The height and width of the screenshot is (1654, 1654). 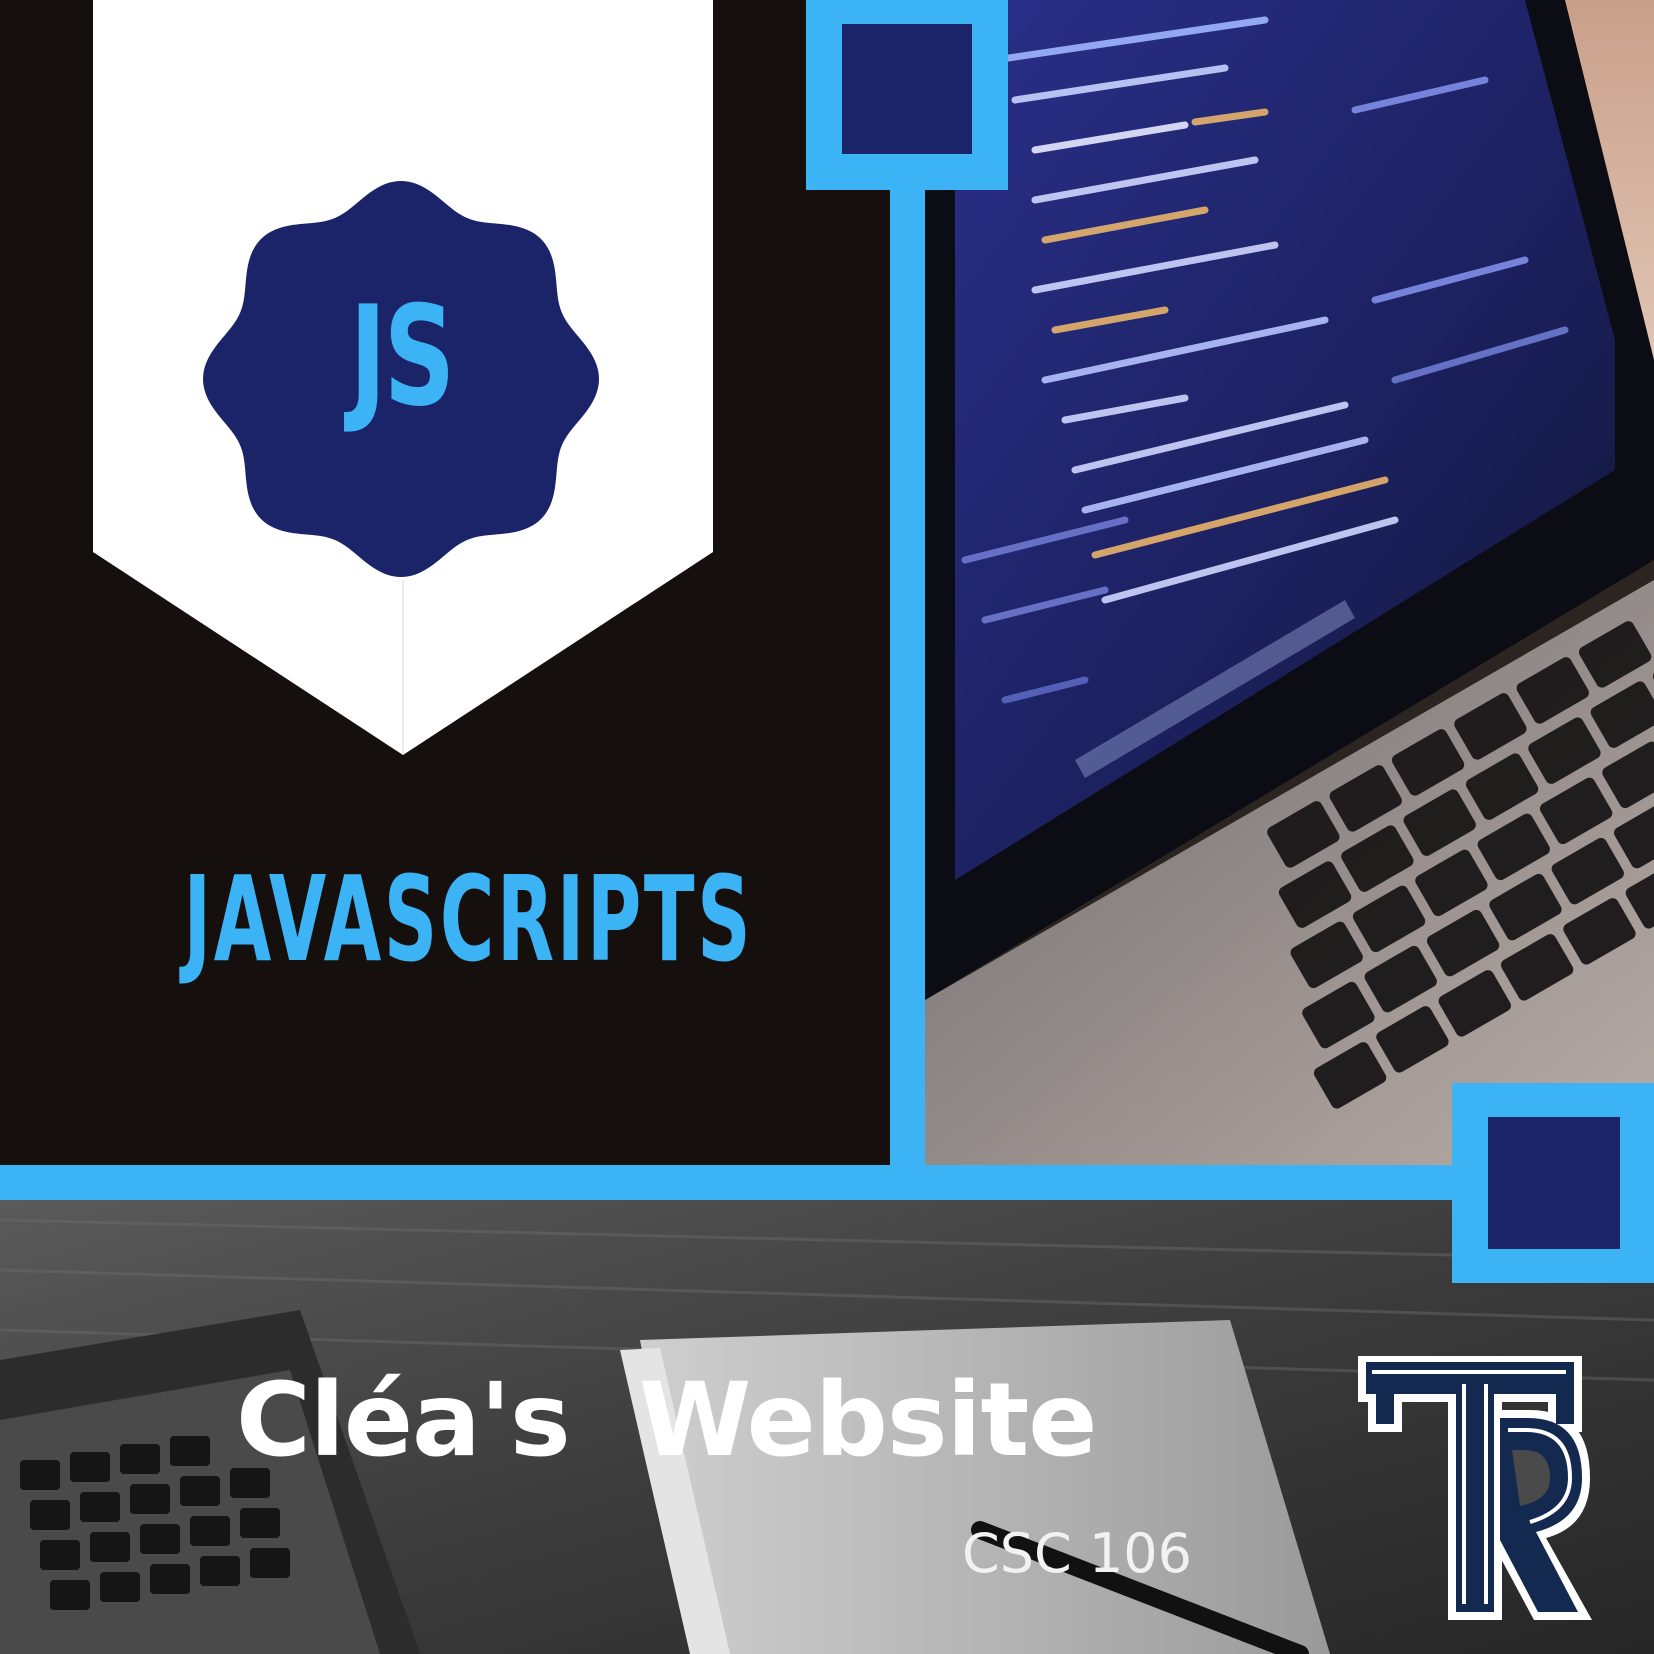 What do you see at coordinates (402, 356) in the screenshot?
I see `badge-label: JS` at bounding box center [402, 356].